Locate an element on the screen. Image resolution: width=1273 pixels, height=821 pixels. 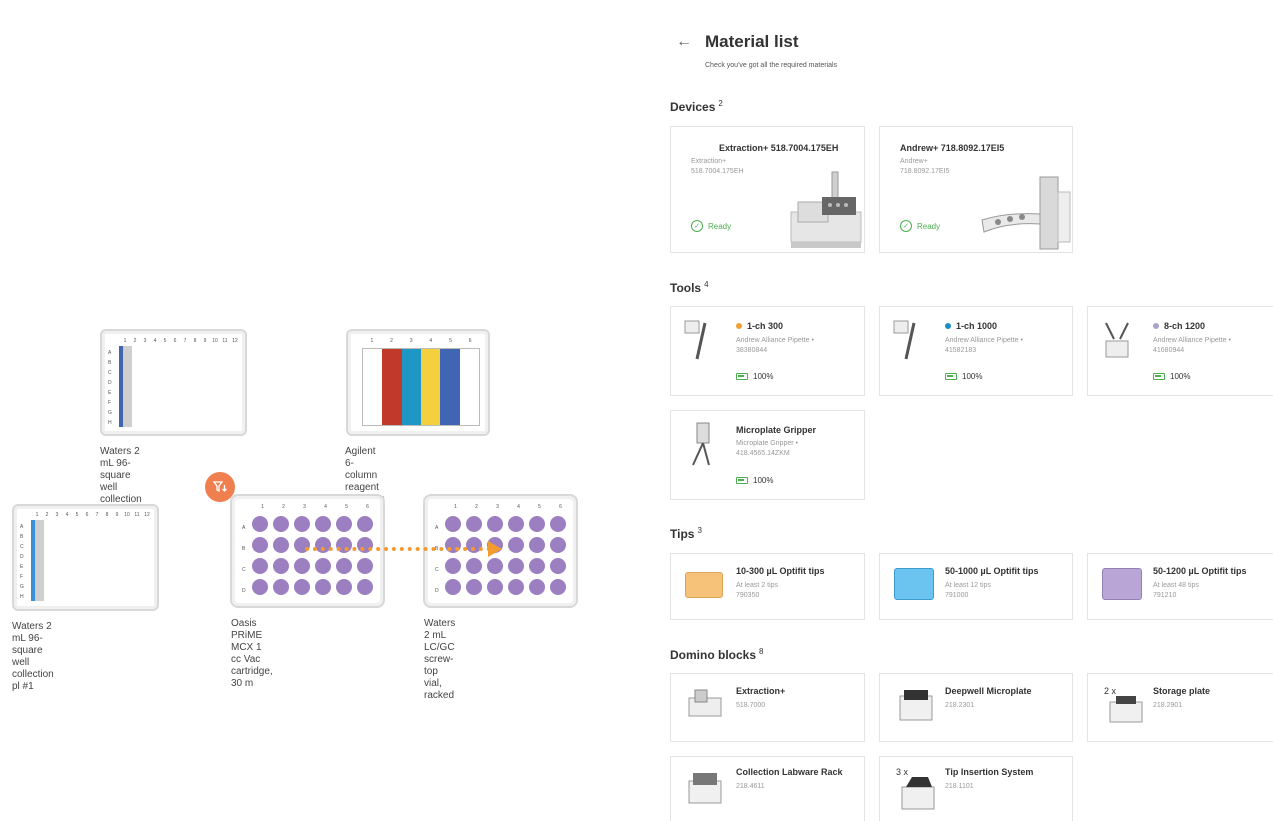
domino-card-tip-insertion: 3 x Tip Insertion System 218.1101 is located at coordinates (976, 788).